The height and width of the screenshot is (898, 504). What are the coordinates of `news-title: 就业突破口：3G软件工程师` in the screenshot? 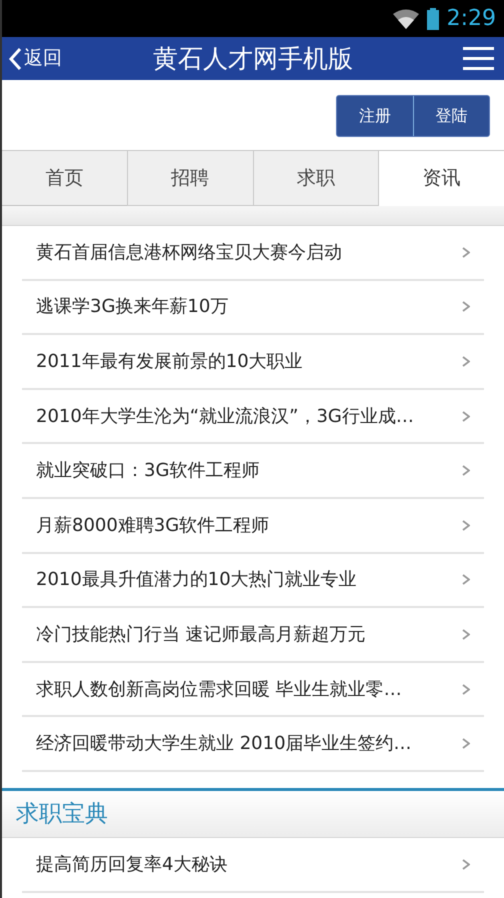 It's located at (148, 471).